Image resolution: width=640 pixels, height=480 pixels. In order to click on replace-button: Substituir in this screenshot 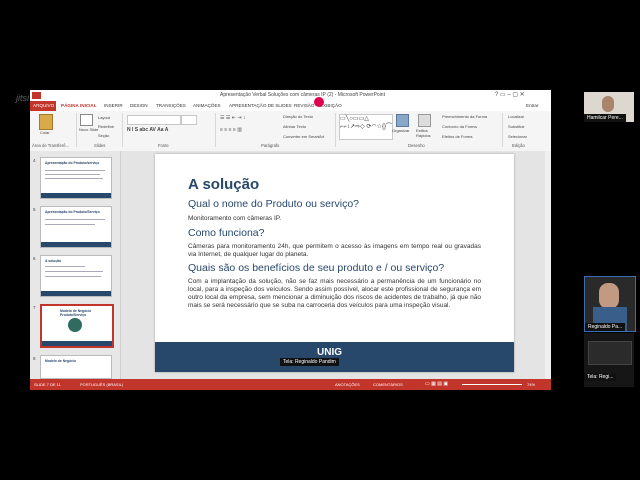, I will do `click(516, 126)`.